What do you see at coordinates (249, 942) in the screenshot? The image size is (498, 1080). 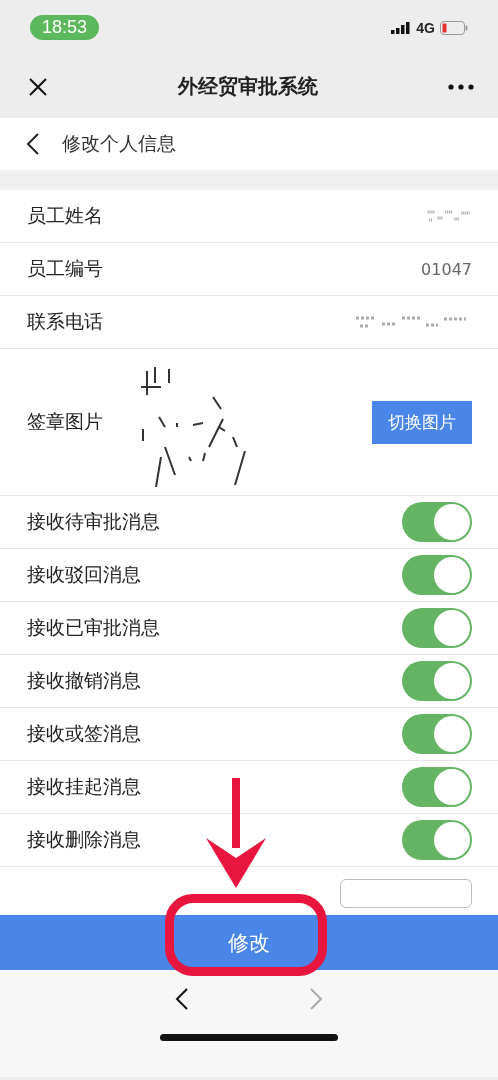 I see `submit-button: 修改` at bounding box center [249, 942].